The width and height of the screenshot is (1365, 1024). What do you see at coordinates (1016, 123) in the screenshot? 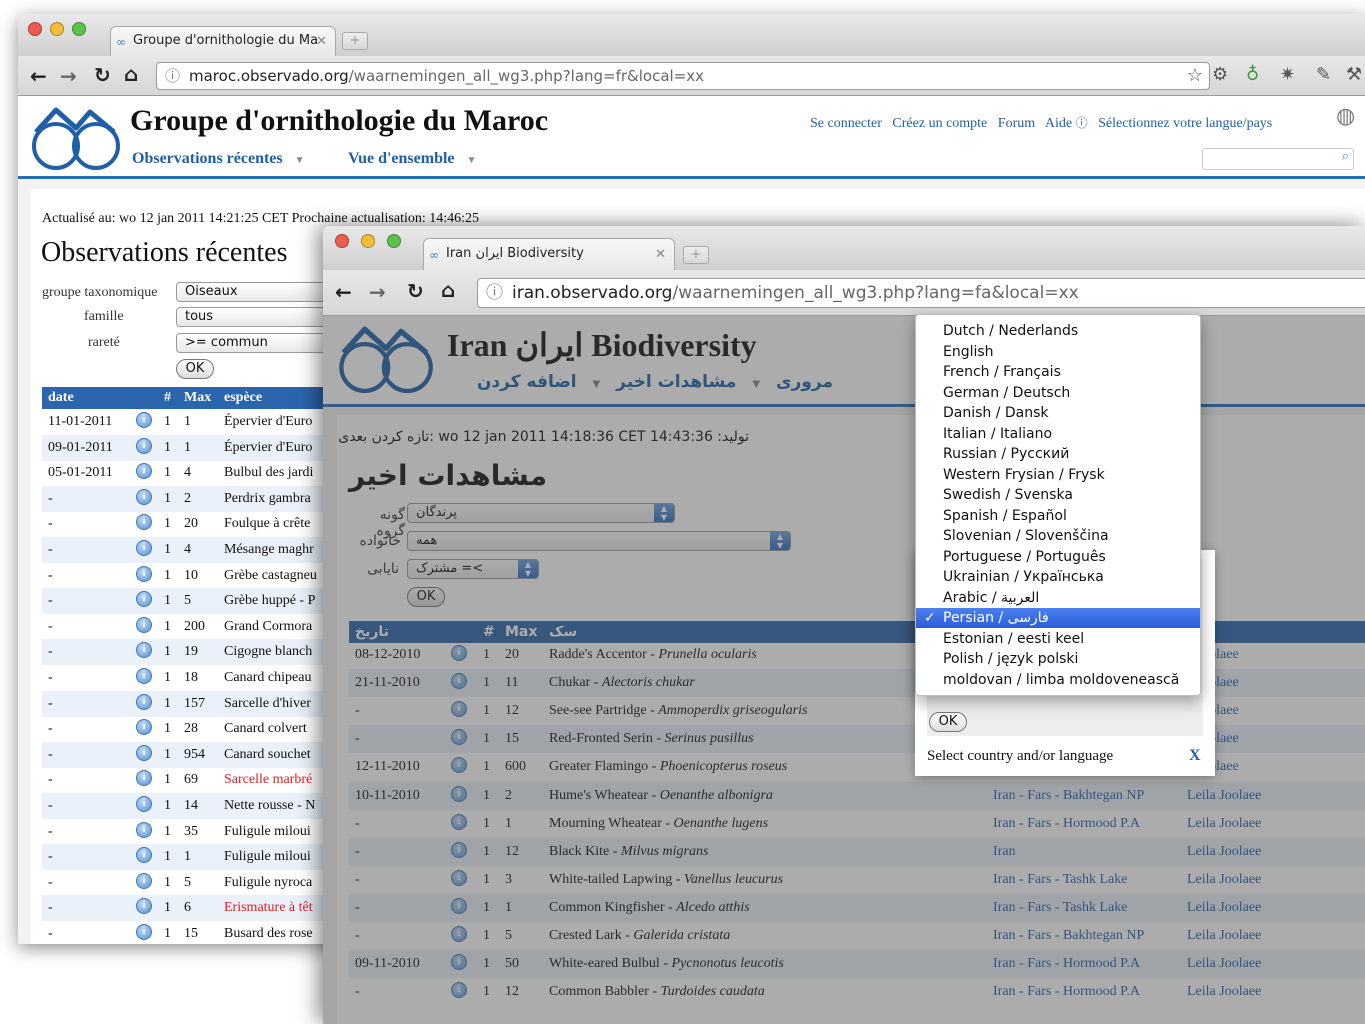
I see `forum-link: Forum` at bounding box center [1016, 123].